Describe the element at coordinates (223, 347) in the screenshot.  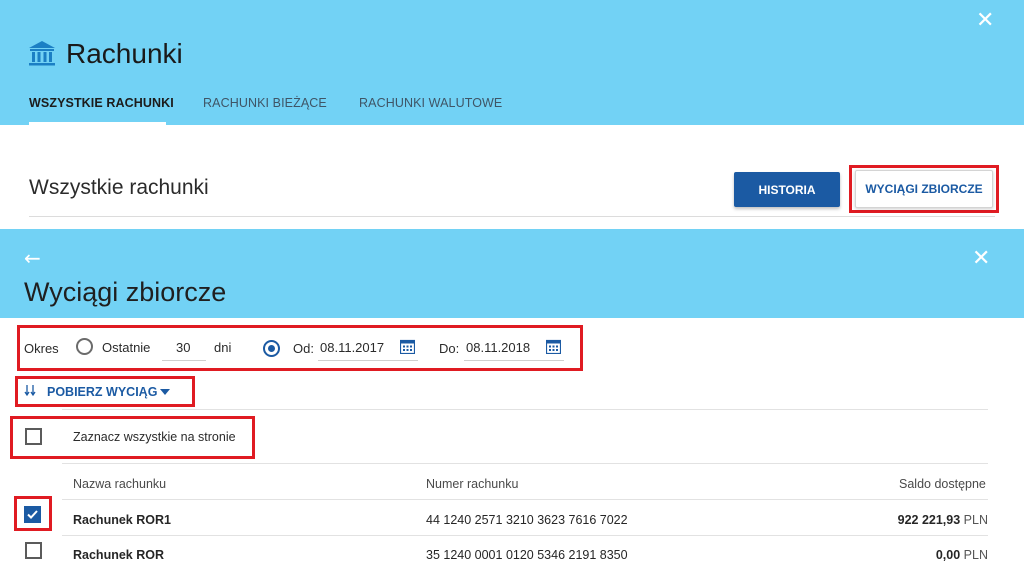
I see `days-label: dni` at that location.